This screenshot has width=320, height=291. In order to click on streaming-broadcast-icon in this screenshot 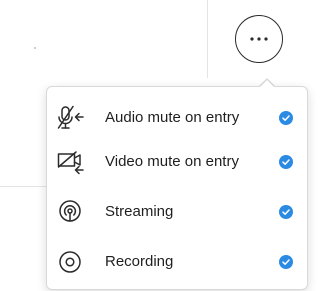, I will do `click(71, 212)`.